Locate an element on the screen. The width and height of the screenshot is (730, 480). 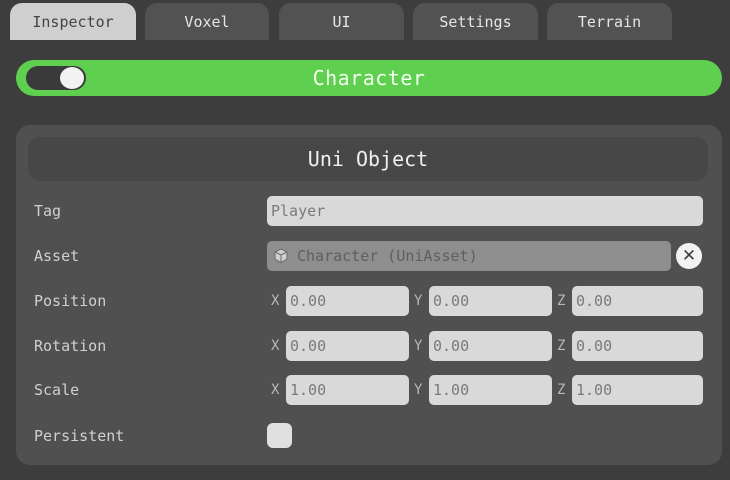
rotation-x-input: 0.00 is located at coordinates (347, 346).